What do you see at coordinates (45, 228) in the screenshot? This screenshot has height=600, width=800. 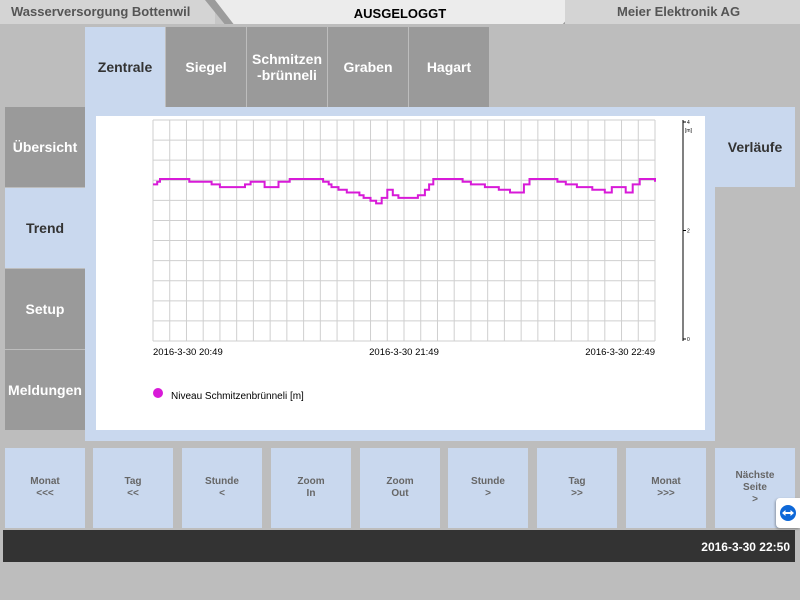 I see `nav-trend: Trend` at bounding box center [45, 228].